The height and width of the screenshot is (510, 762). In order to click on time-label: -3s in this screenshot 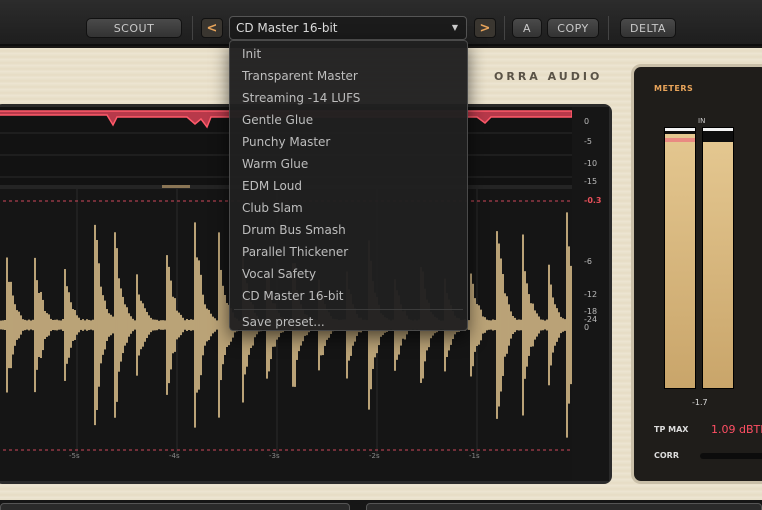, I will do `click(274, 456)`.